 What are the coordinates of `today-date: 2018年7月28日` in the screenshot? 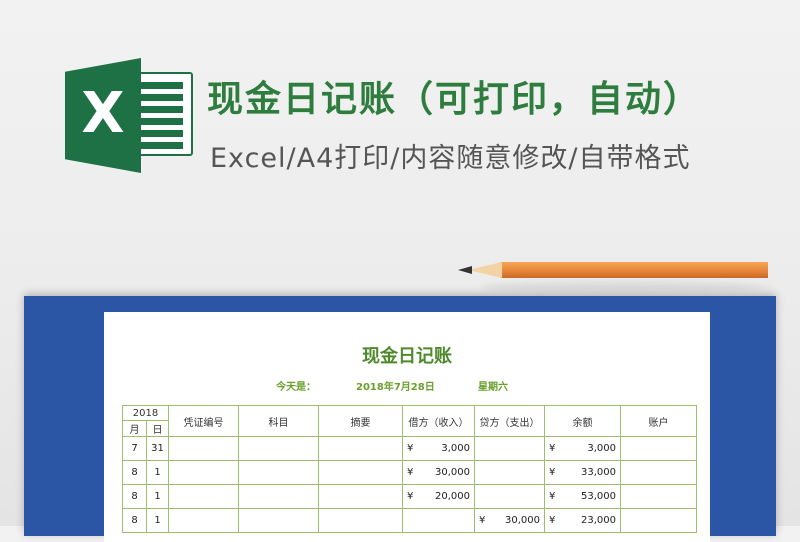 It's located at (395, 387).